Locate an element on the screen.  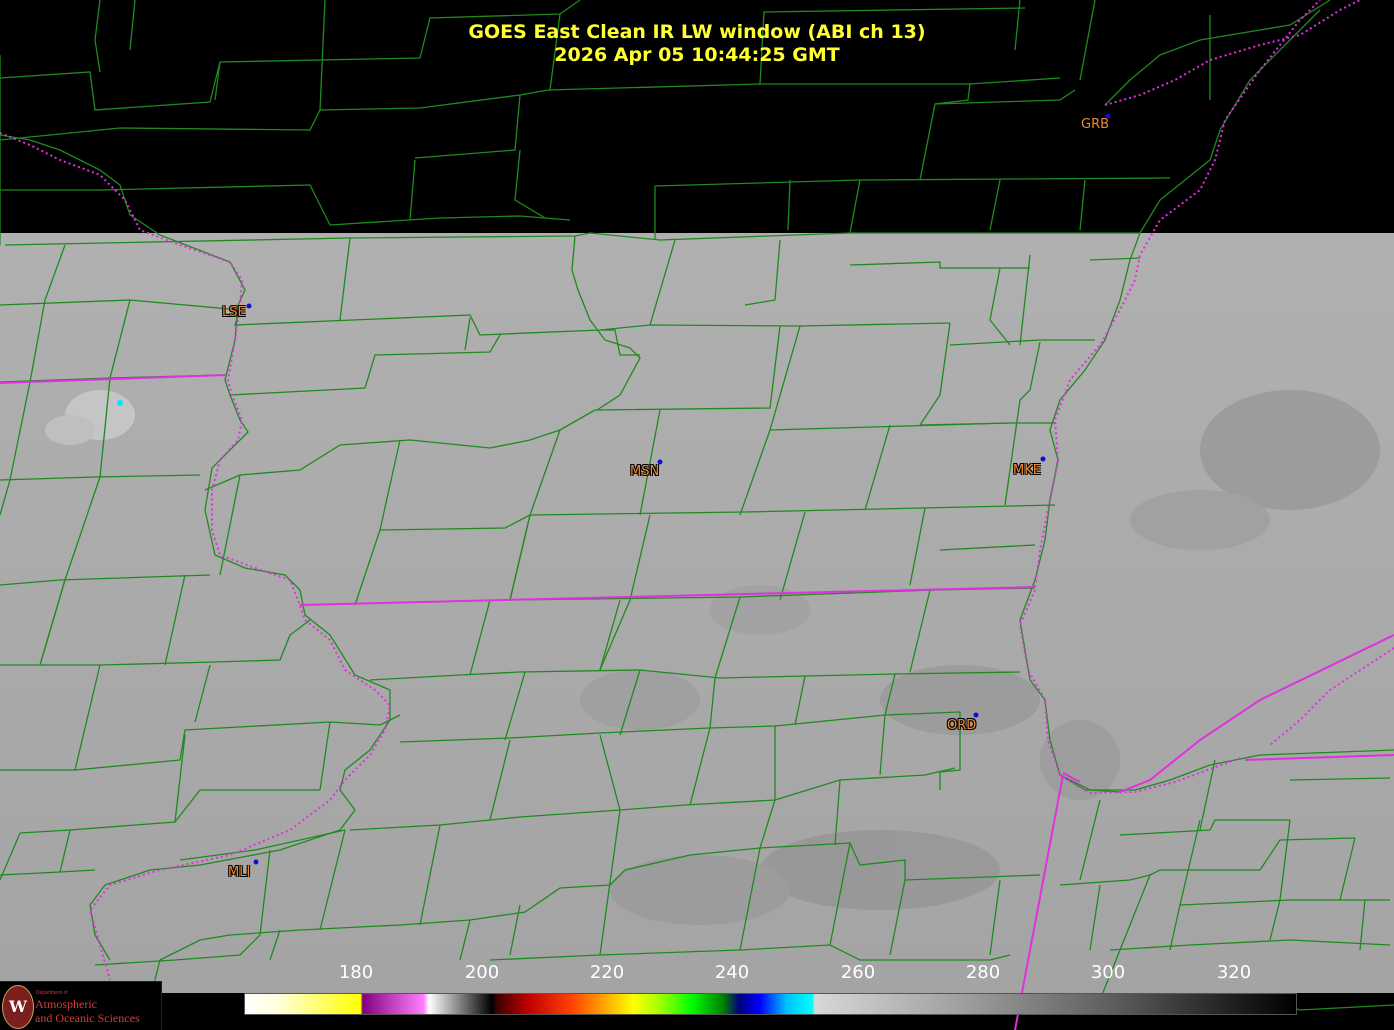
station-label-mli: MLI is located at coordinates (239, 872).